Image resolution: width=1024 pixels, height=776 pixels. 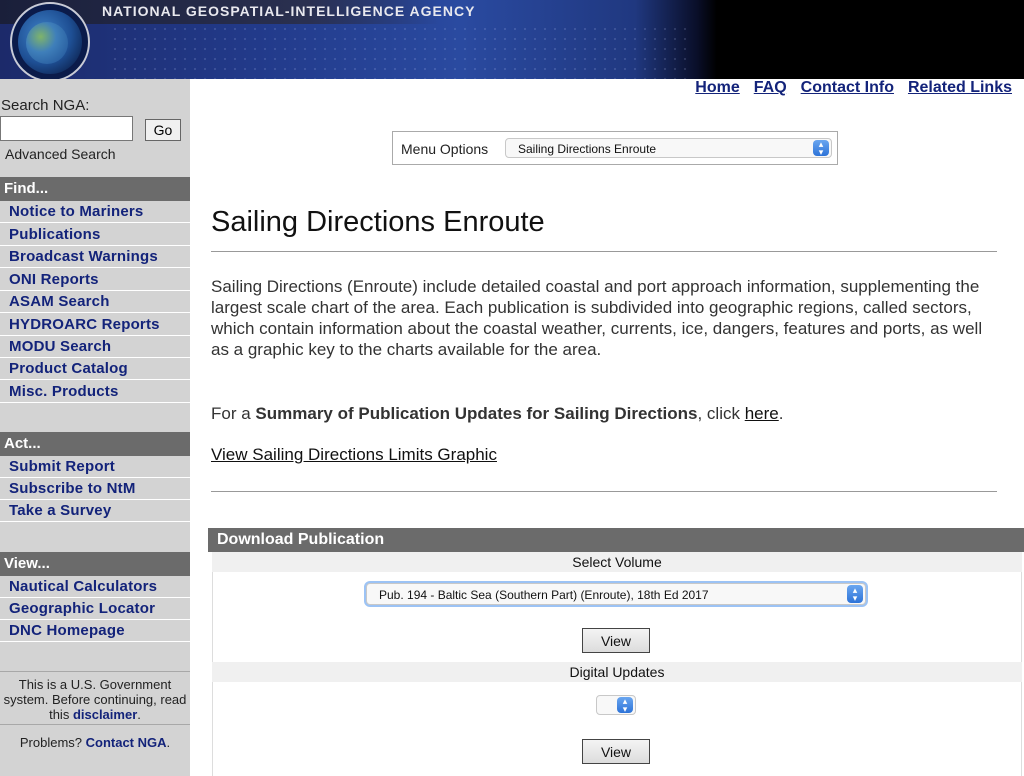 What do you see at coordinates (95, 489) in the screenshot?
I see `sidebar-item-subscribe-ntm: Subscribe to NtM` at bounding box center [95, 489].